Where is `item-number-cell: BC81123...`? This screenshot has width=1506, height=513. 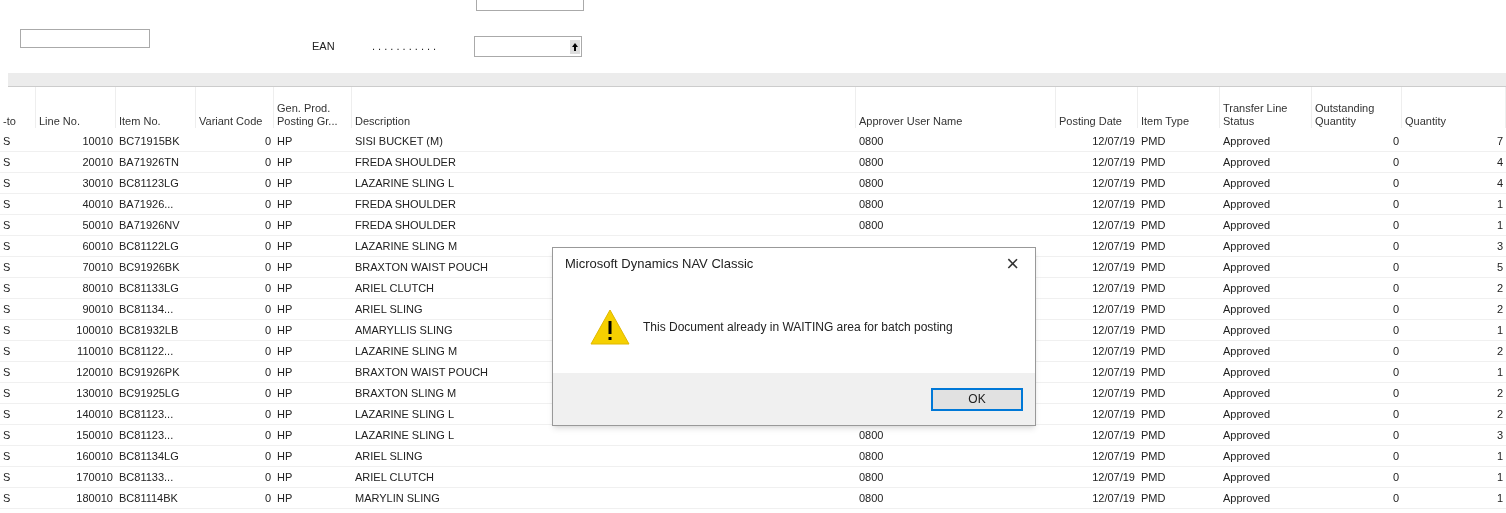 item-number-cell: BC81123... is located at coordinates (146, 413).